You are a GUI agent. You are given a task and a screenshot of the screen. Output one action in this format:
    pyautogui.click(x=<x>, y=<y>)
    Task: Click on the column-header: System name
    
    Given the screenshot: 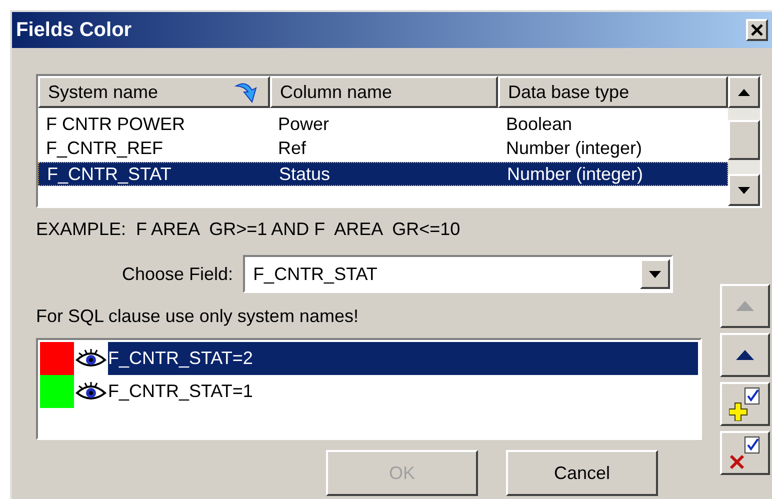 What is the action you would take?
    pyautogui.click(x=154, y=92)
    